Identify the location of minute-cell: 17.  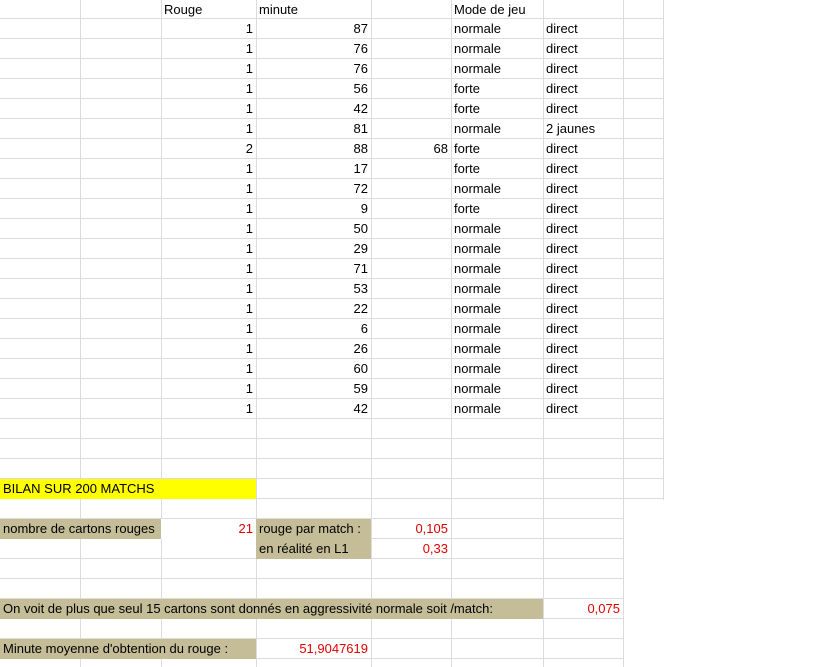
(313, 169).